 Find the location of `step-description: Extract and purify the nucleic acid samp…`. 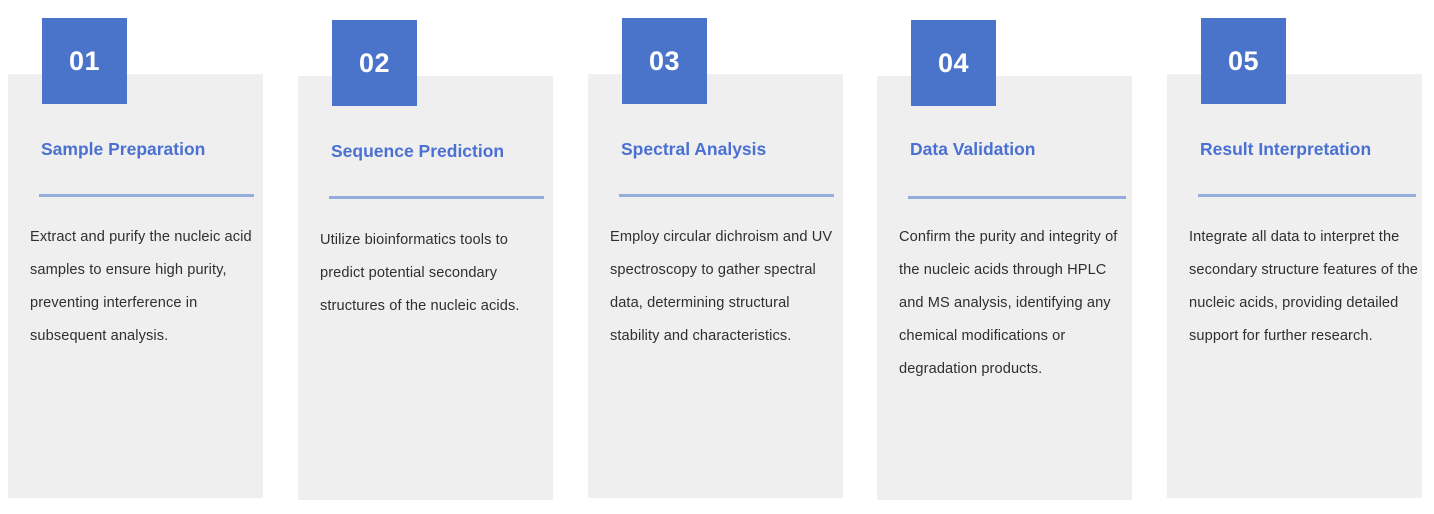

step-description: Extract and purify the nucleic acid samp… is located at coordinates (141, 286).